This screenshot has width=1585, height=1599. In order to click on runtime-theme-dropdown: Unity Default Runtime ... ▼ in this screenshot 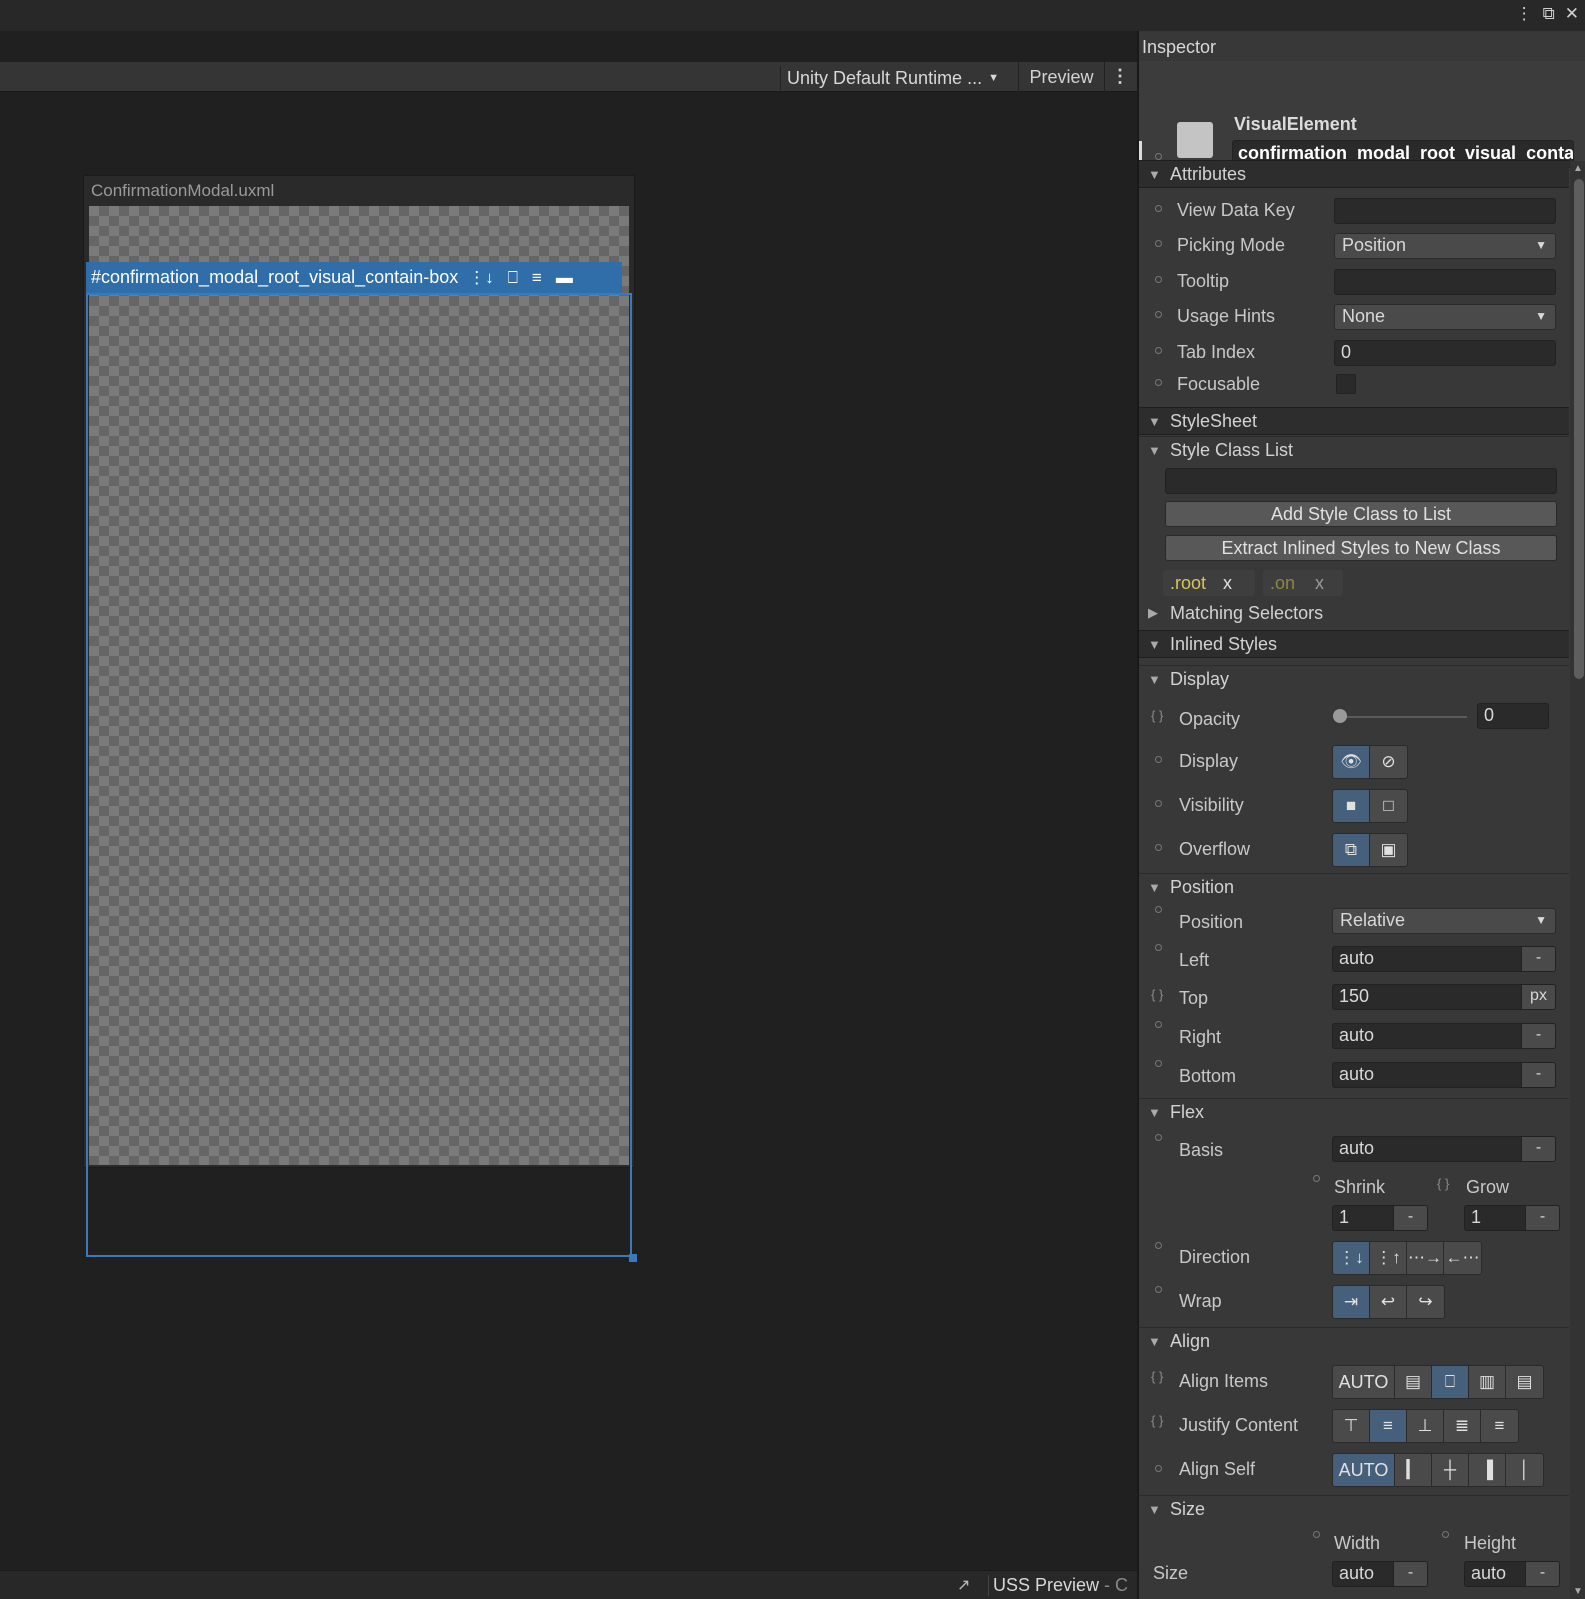, I will do `click(898, 78)`.